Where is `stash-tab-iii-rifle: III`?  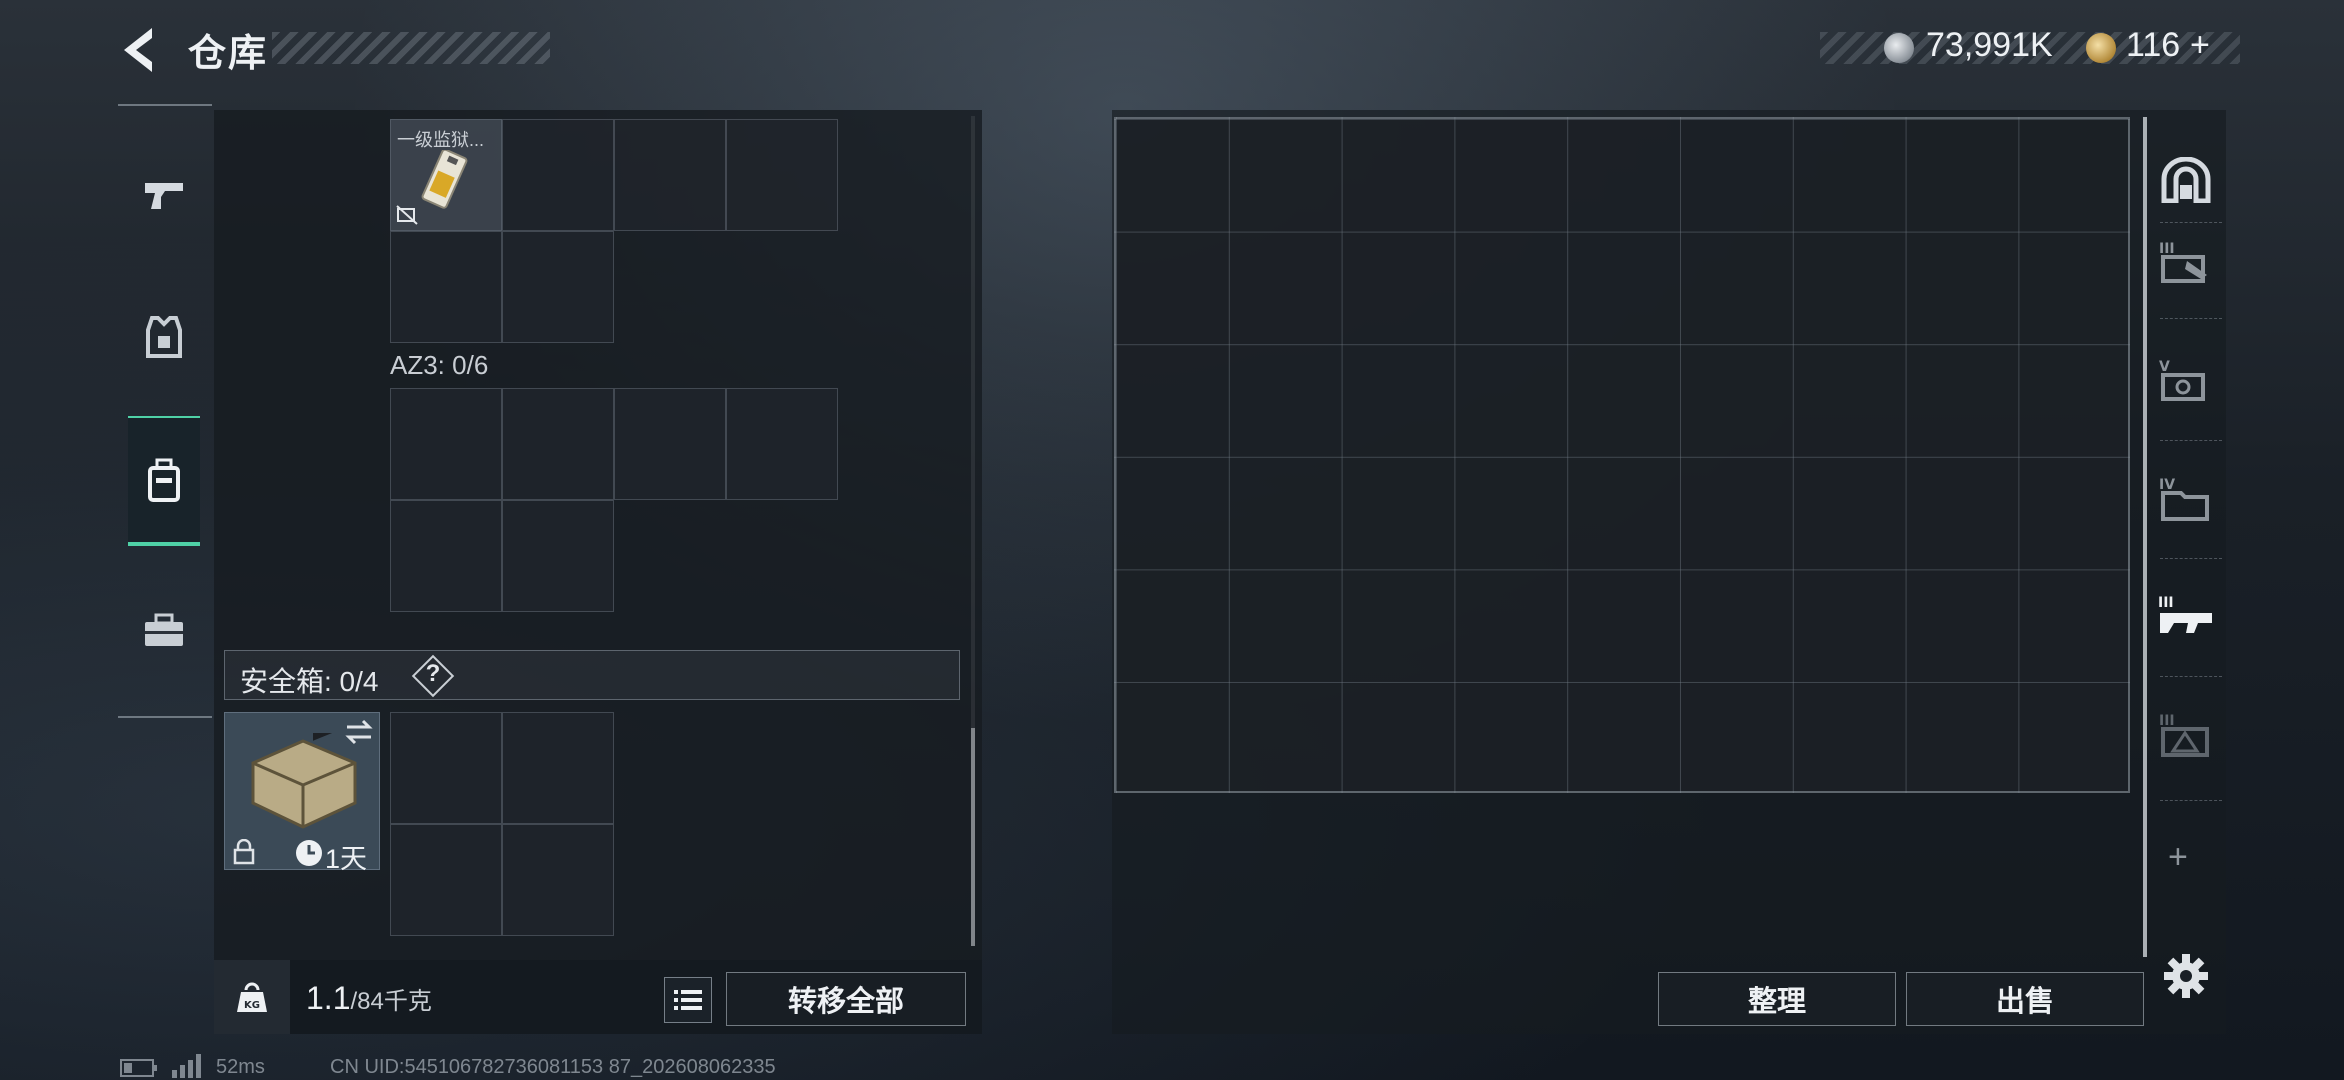
stash-tab-iii-rifle: III is located at coordinates (2186, 616).